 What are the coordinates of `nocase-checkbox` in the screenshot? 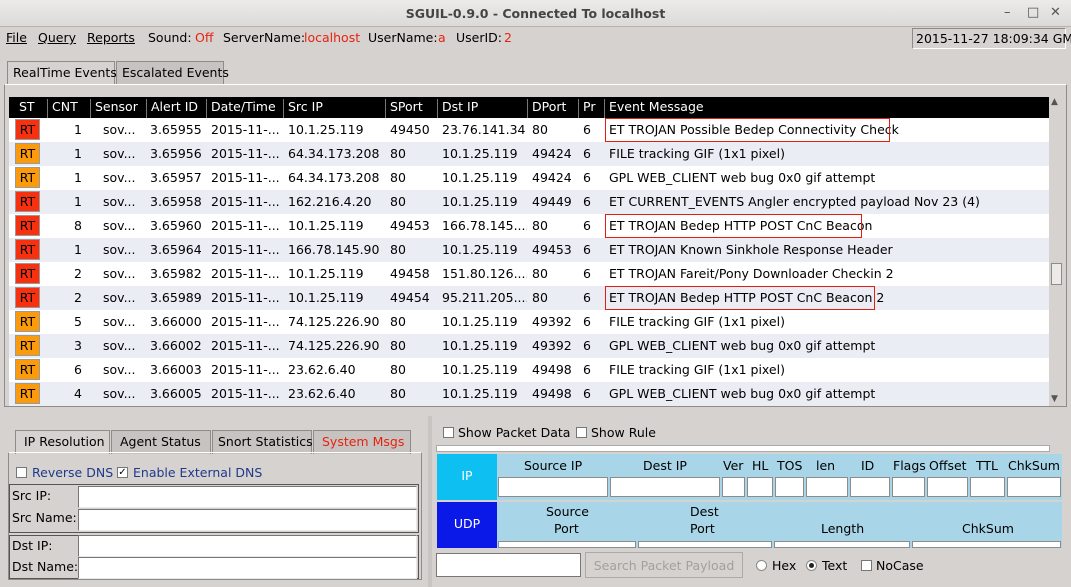 It's located at (866, 565).